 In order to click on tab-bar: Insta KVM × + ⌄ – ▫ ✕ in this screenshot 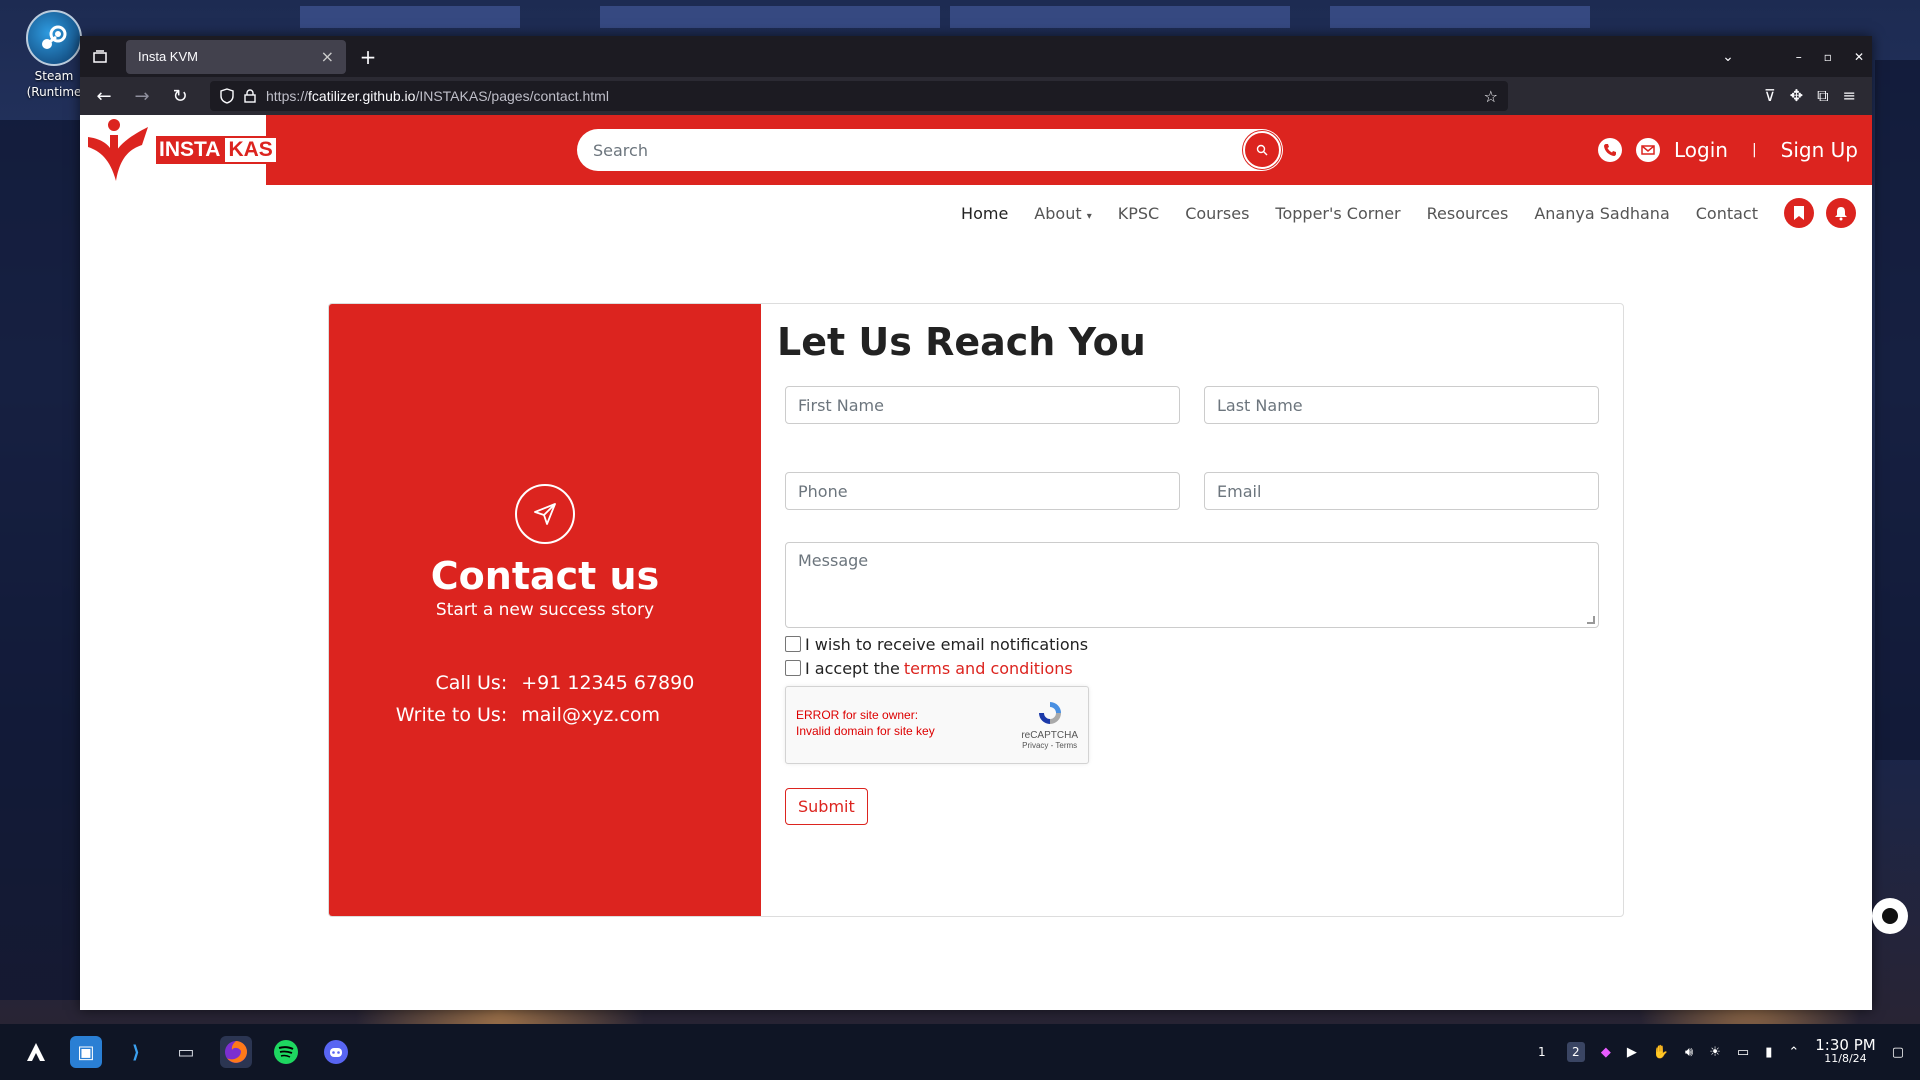, I will do `click(976, 56)`.